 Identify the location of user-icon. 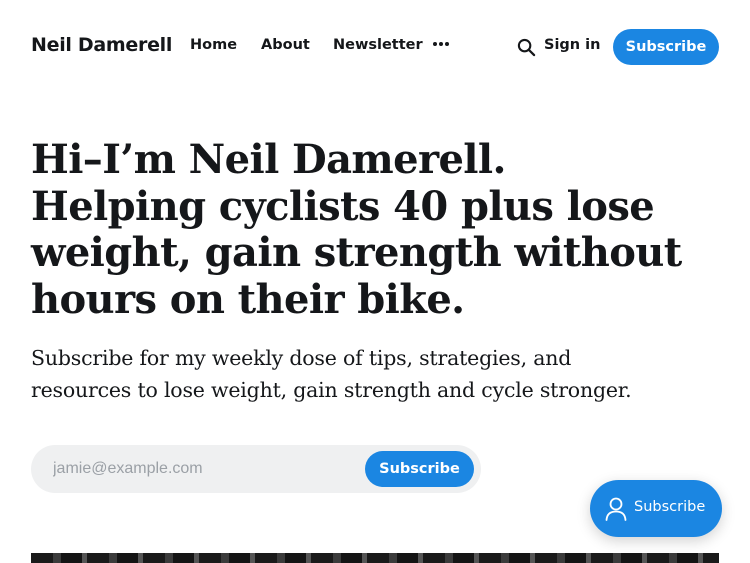
(616, 509).